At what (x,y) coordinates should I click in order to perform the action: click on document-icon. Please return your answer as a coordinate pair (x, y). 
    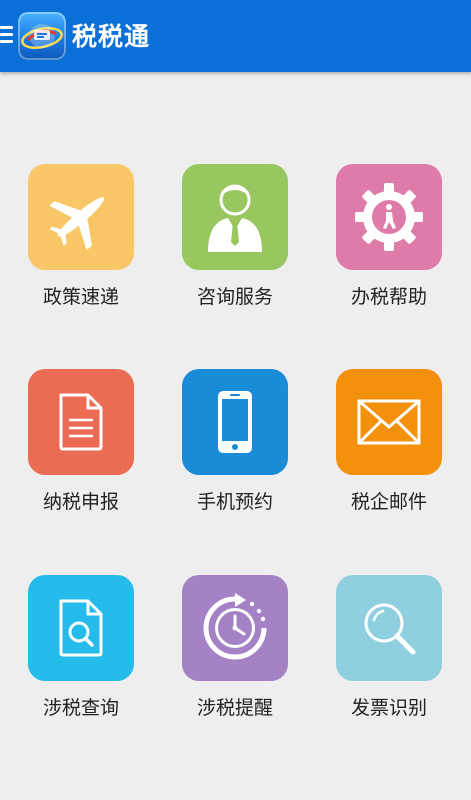
    Looking at the image, I should click on (81, 422).